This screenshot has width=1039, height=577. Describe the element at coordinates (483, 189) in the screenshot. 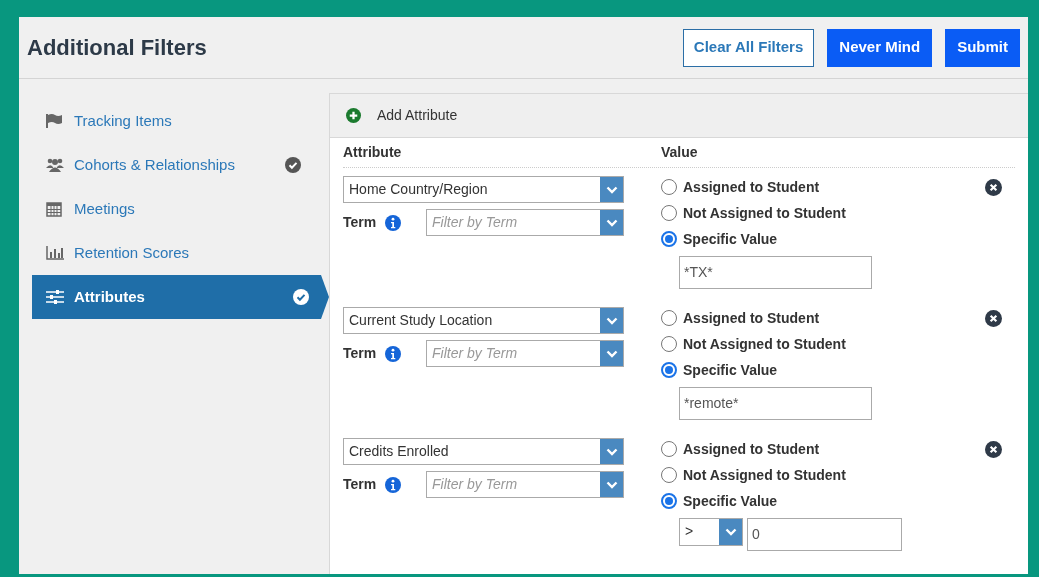

I see `attribute-dropdown: Home Country/Region` at that location.